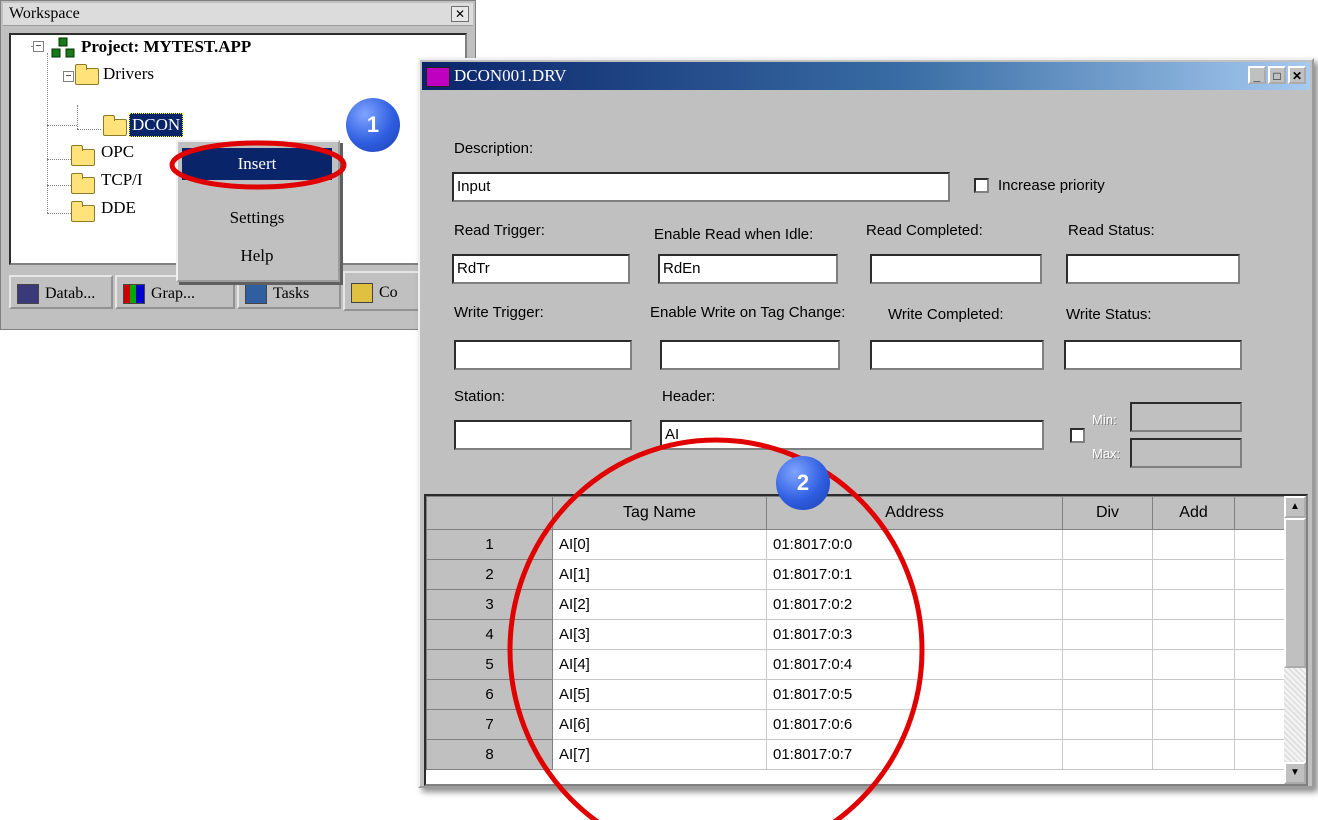  I want to click on callout-badge-1: 1, so click(373, 125).